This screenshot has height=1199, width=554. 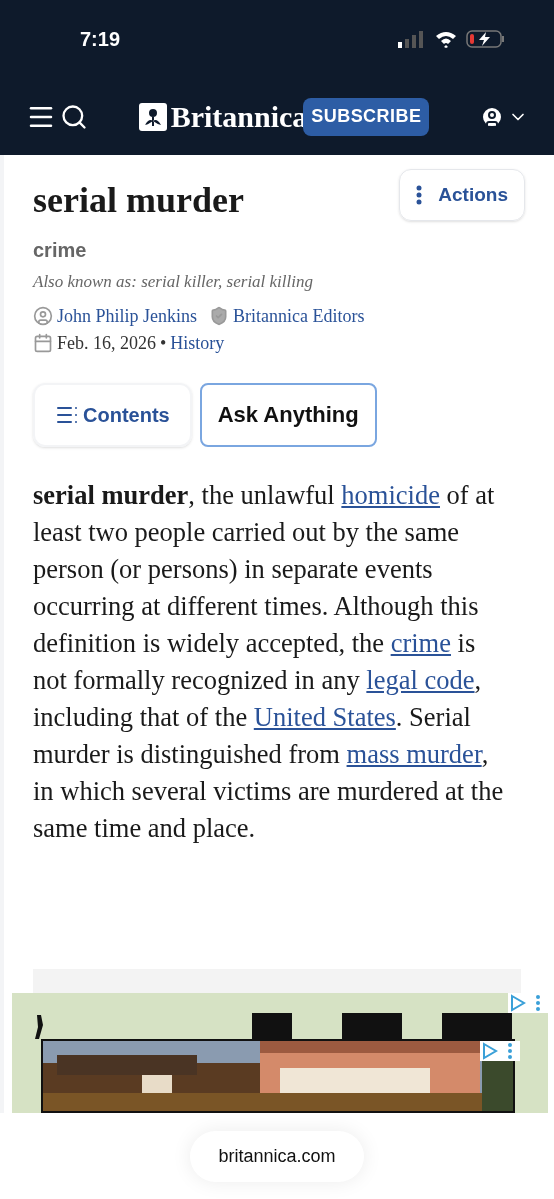 I want to click on category: crime, so click(x=60, y=250).